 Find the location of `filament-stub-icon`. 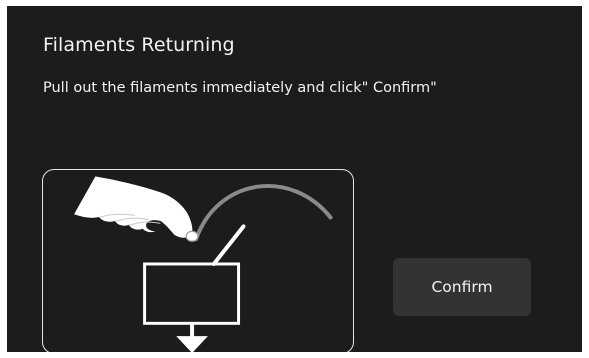

filament-stub-icon is located at coordinates (228, 245).